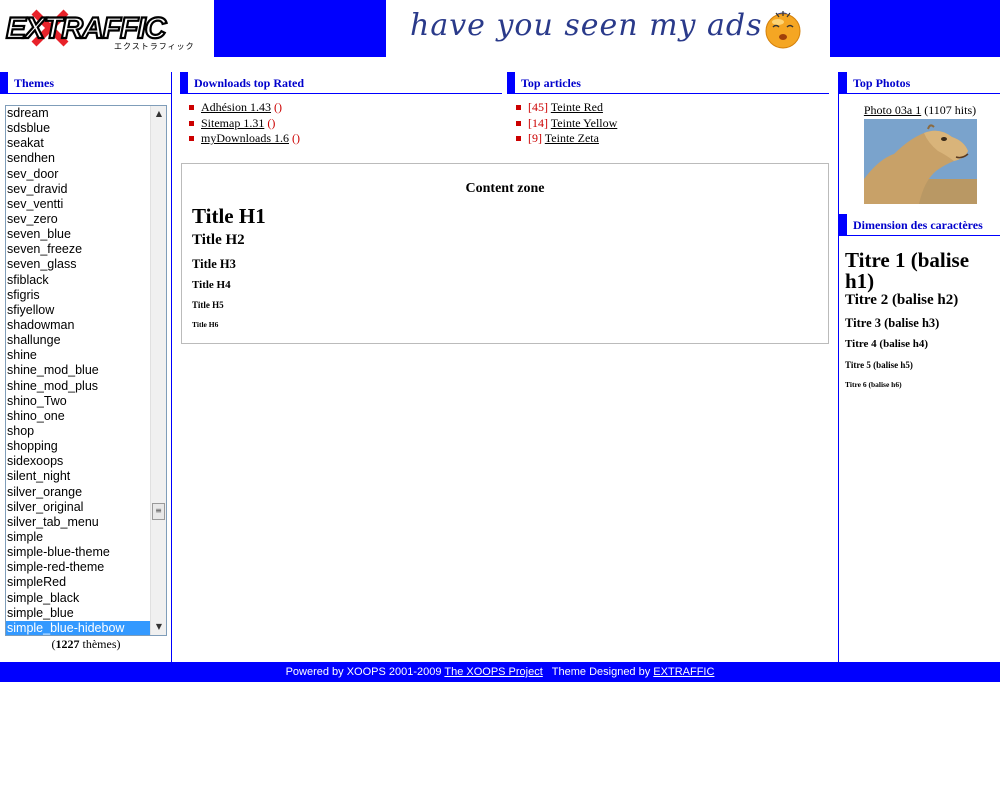  I want to click on theme-option: shine_mod_plus, so click(78, 386).